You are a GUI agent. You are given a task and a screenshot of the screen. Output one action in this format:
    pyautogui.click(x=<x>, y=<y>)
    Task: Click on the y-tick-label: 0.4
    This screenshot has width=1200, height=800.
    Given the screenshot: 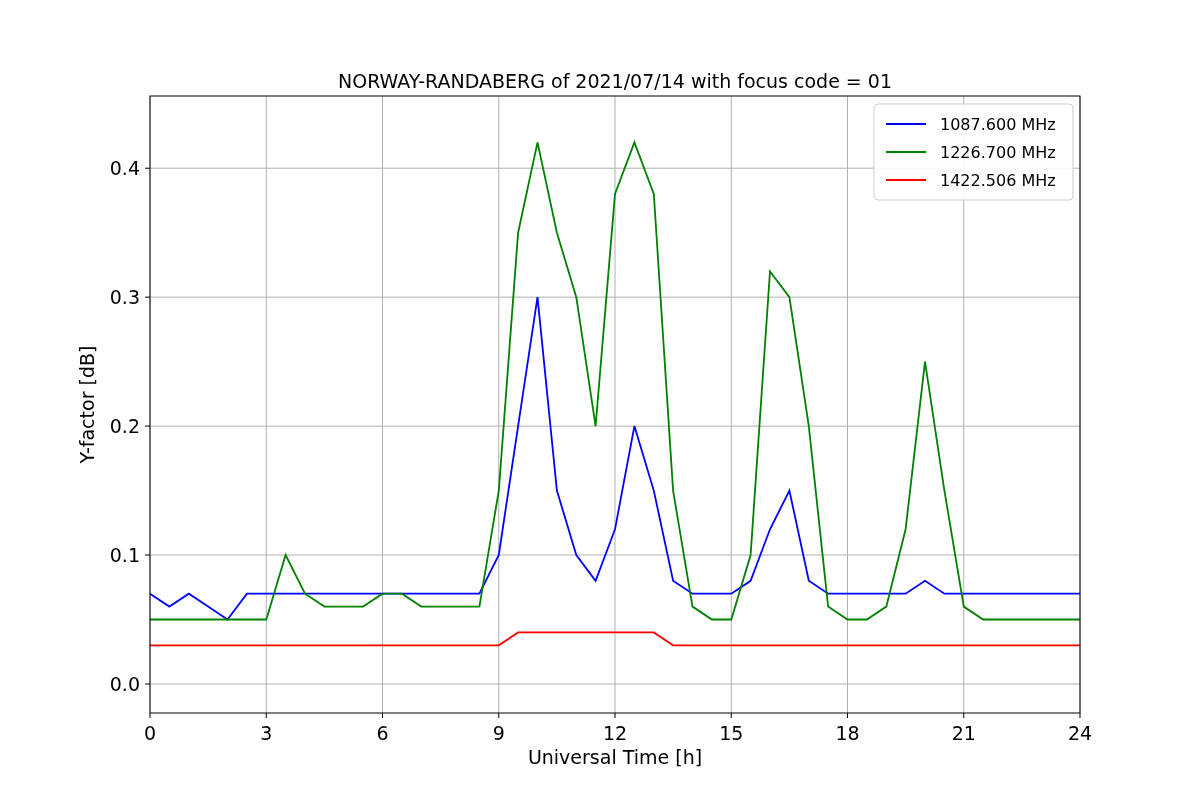 What is the action you would take?
    pyautogui.click(x=124, y=168)
    